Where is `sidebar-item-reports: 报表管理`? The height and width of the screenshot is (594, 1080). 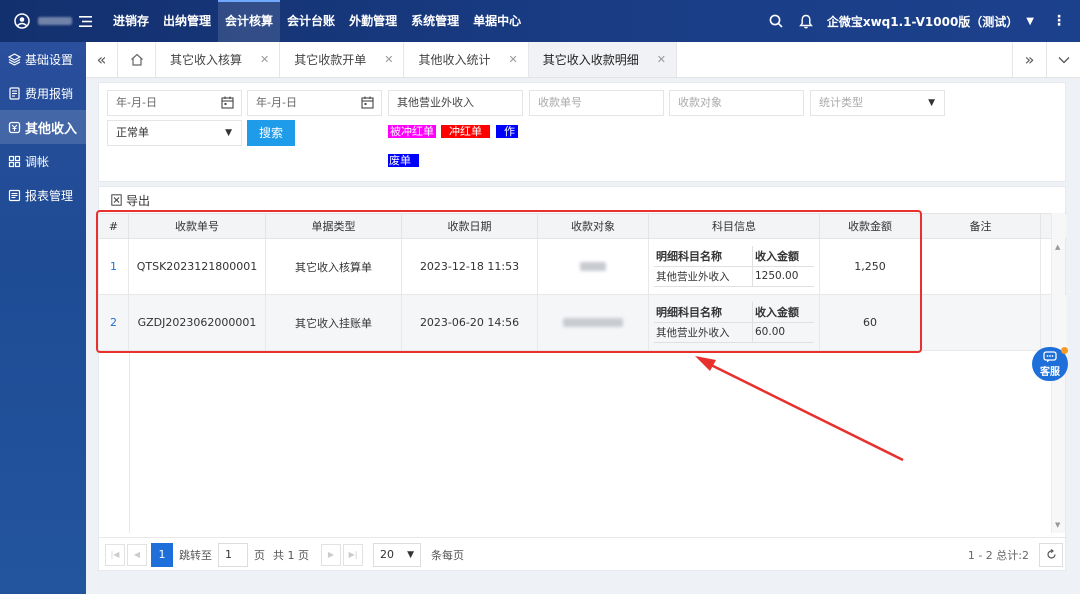 sidebar-item-reports: 报表管理 is located at coordinates (43, 195).